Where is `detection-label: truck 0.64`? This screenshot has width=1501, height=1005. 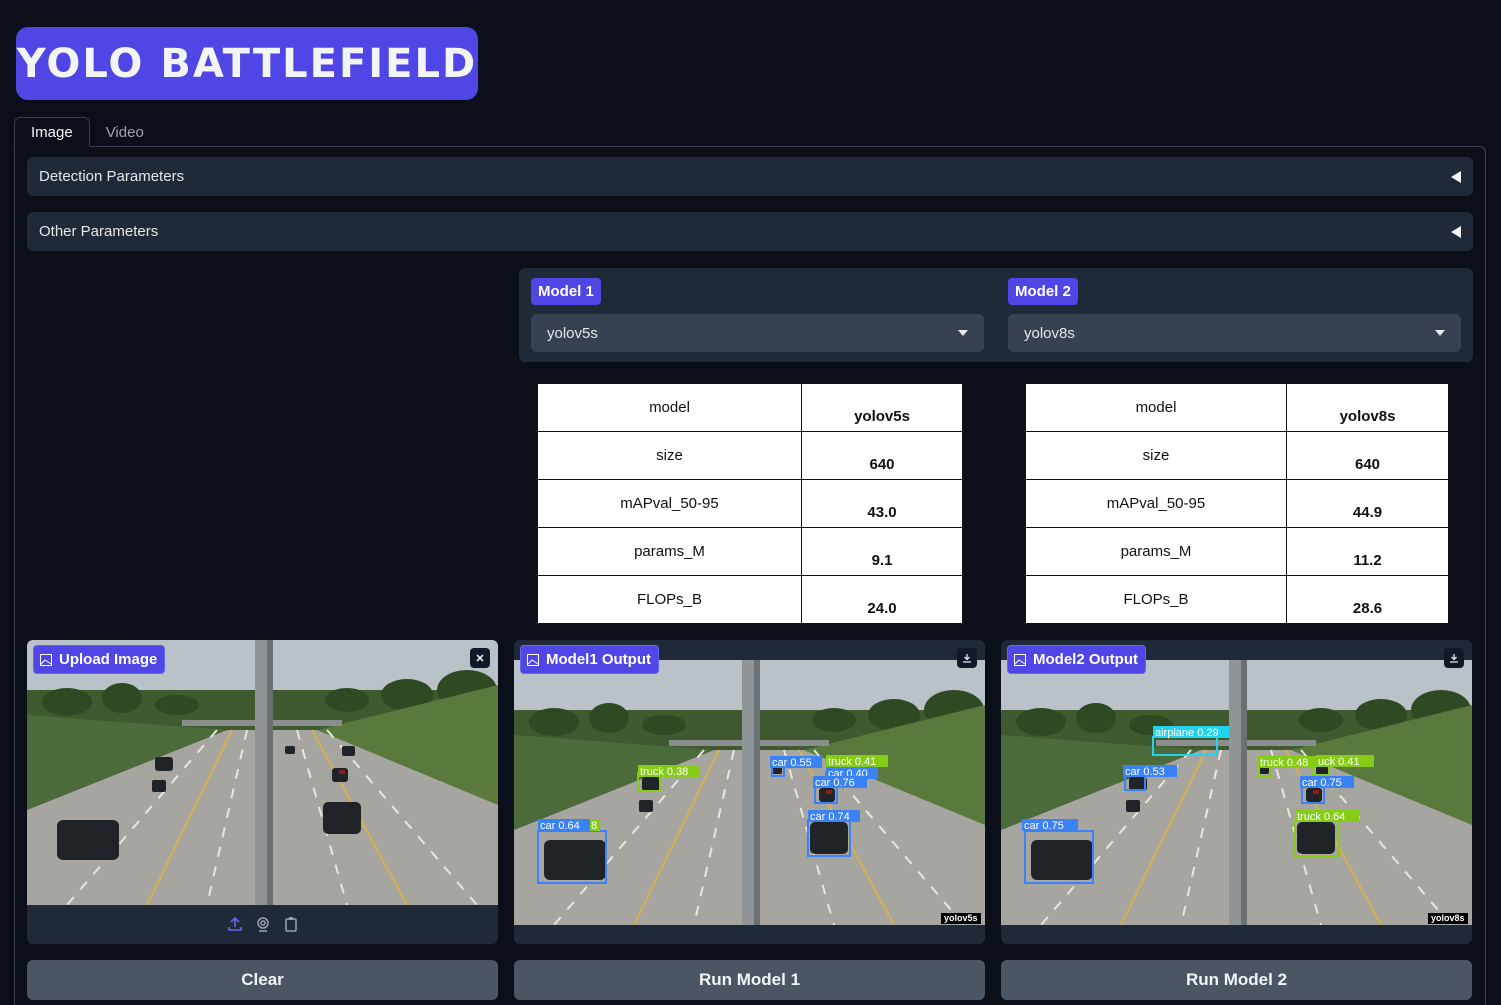
detection-label: truck 0.64 is located at coordinates (1321, 817).